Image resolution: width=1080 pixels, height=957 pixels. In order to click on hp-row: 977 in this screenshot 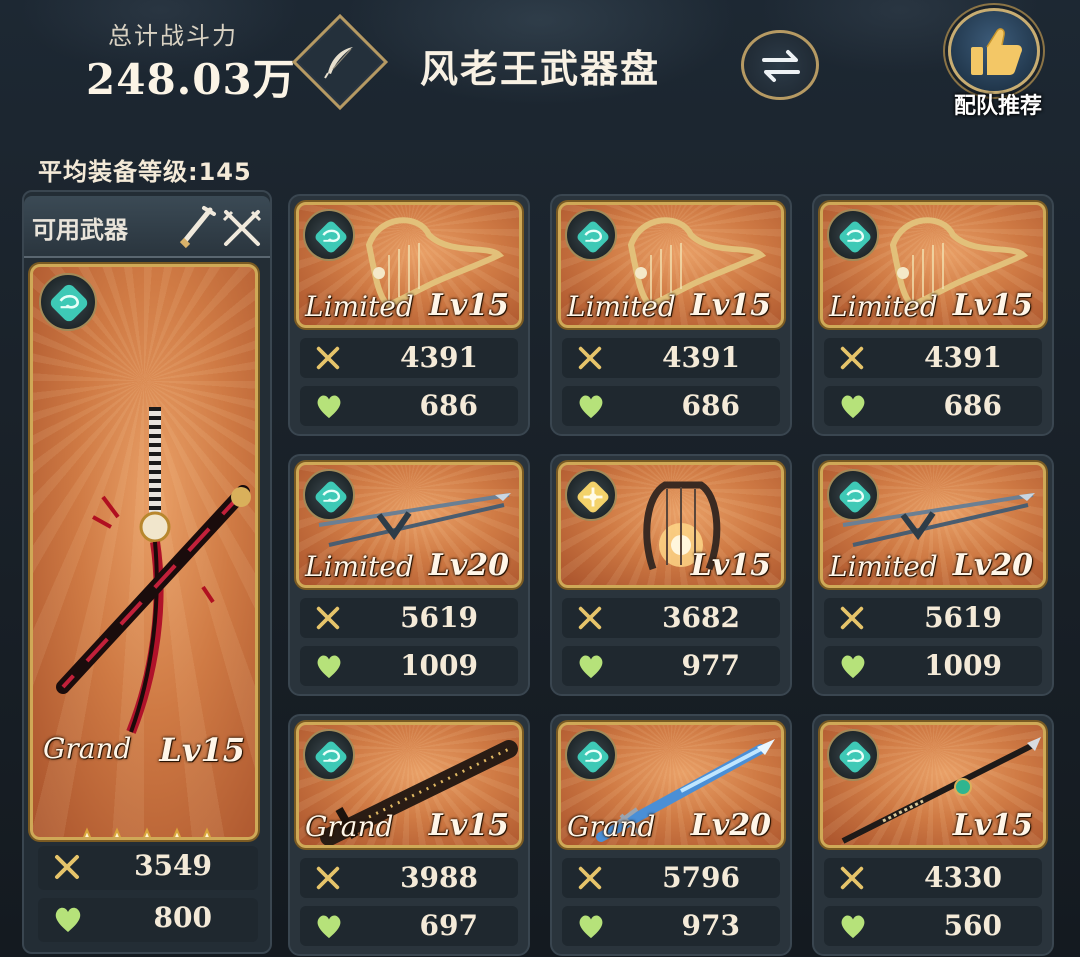, I will do `click(671, 666)`.